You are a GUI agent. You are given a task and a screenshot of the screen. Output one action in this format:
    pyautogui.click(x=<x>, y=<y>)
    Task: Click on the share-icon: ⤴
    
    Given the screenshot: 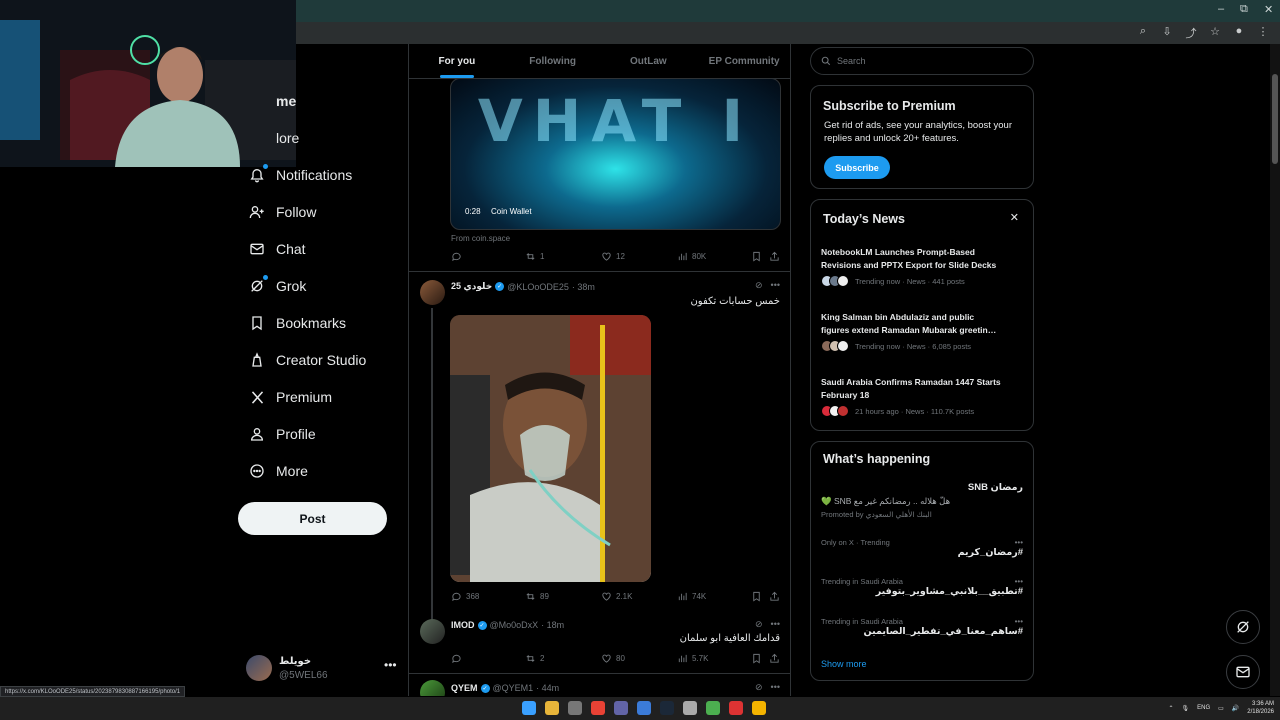 What is the action you would take?
    pyautogui.click(x=1191, y=33)
    